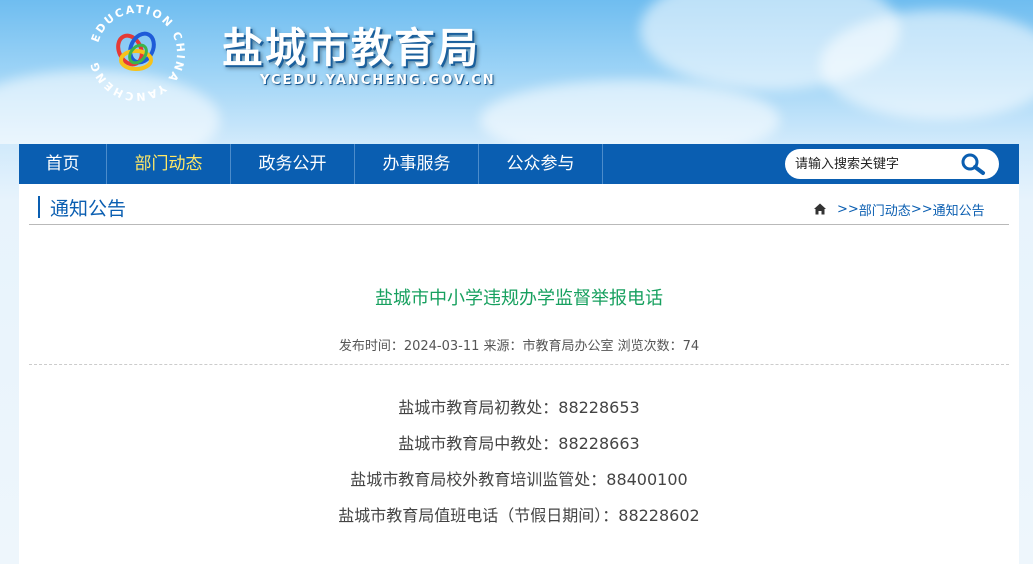  I want to click on breadcrumb-link-notices: 通知公告, so click(959, 209).